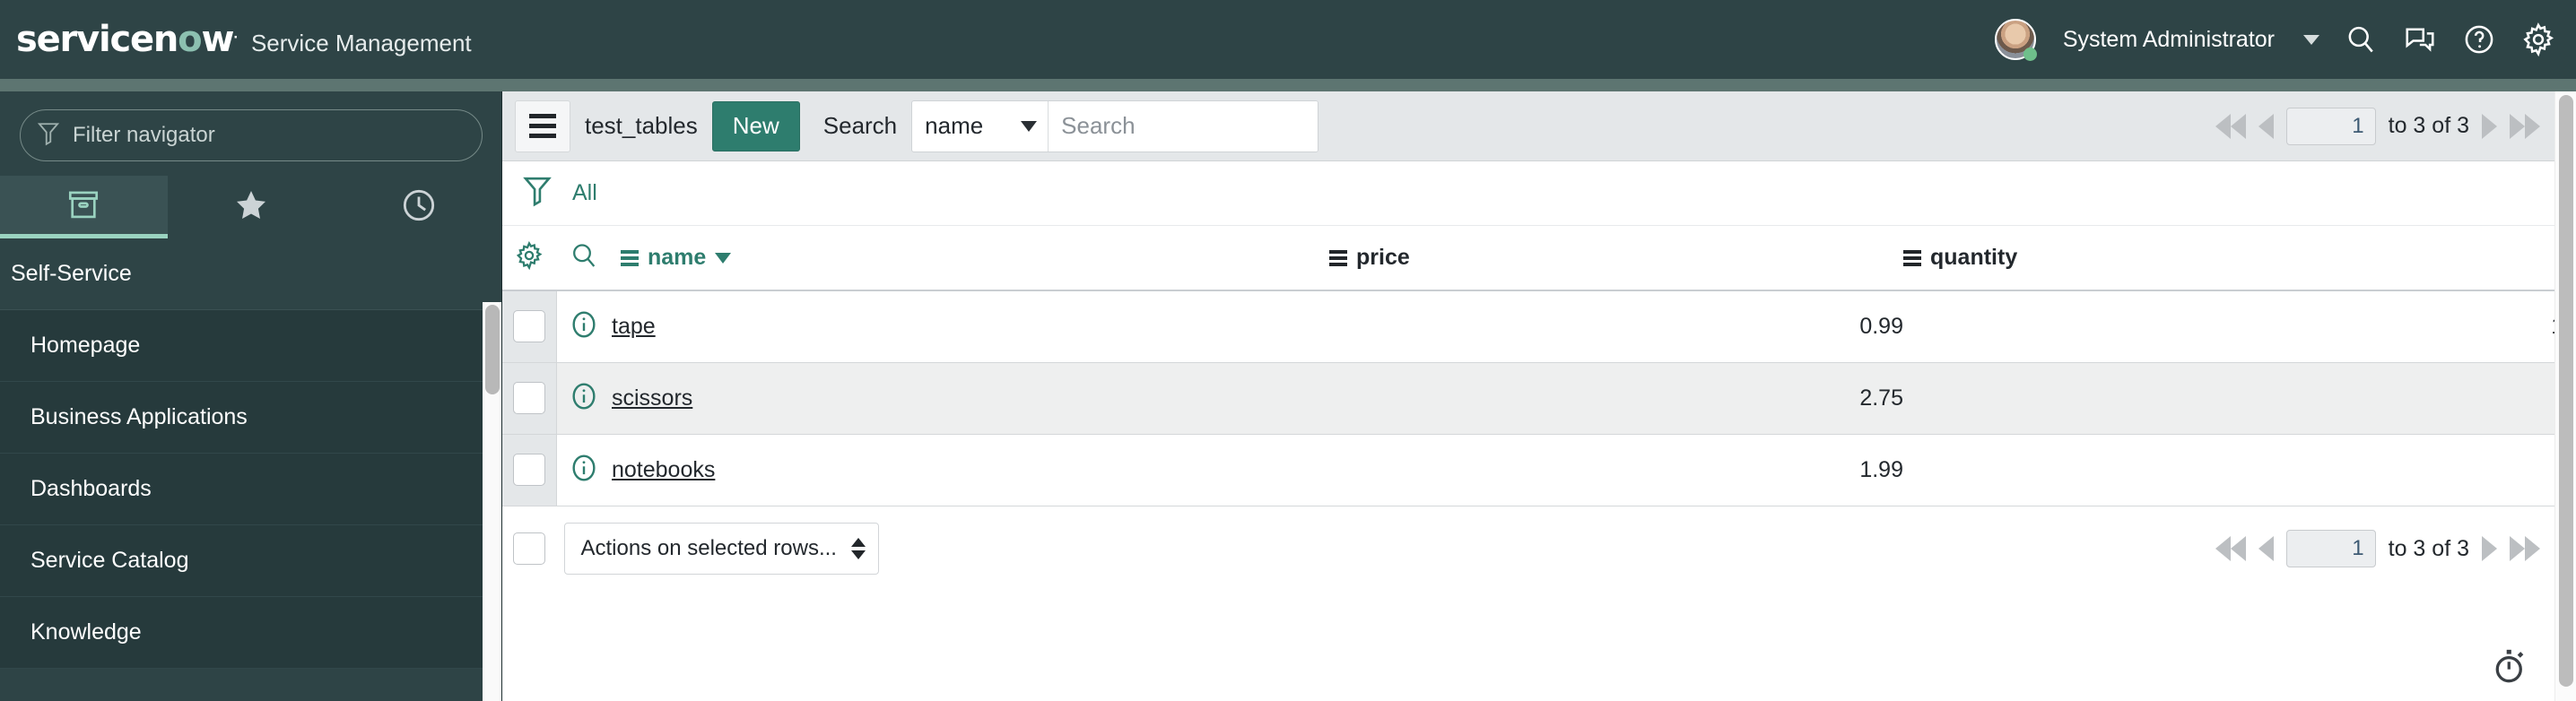 The height and width of the screenshot is (701, 2576). I want to click on sidebar-item-business-applications: Business Applications, so click(251, 418).